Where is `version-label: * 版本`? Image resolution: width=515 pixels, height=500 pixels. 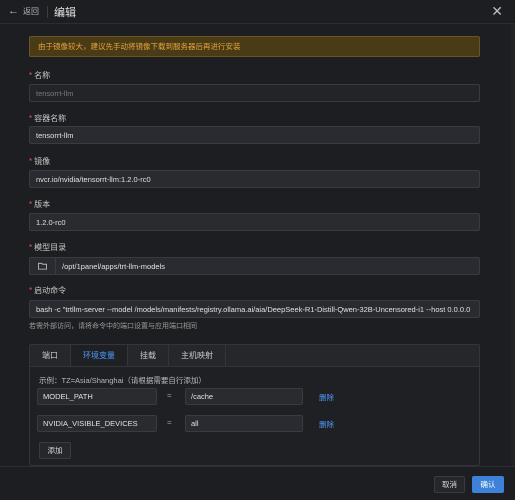
version-label: * 版本 is located at coordinates (40, 204).